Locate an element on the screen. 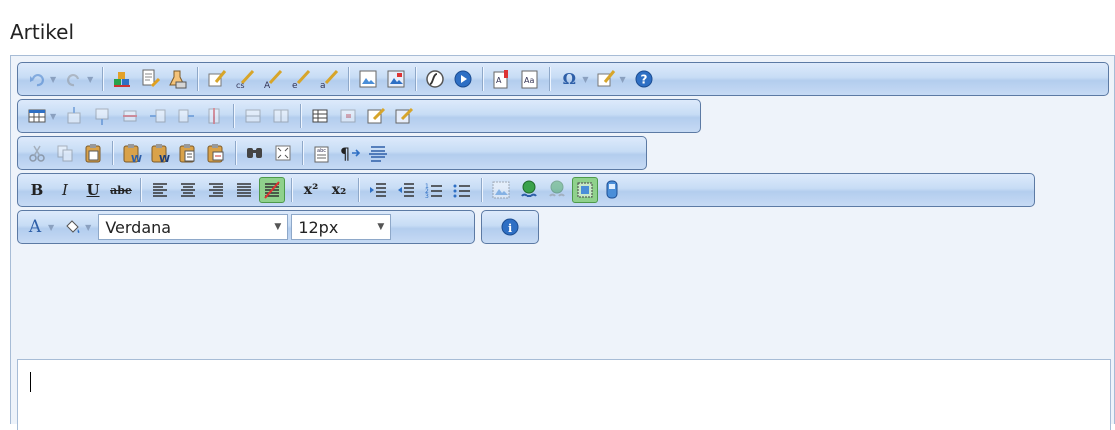 This screenshot has width=1115, height=430. horizontal-rule-icon is located at coordinates (378, 153).